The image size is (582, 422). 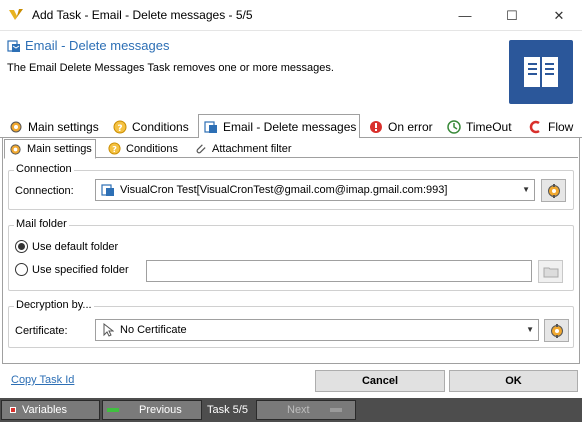 I want to click on paperclip-icon, so click(x=200, y=149).